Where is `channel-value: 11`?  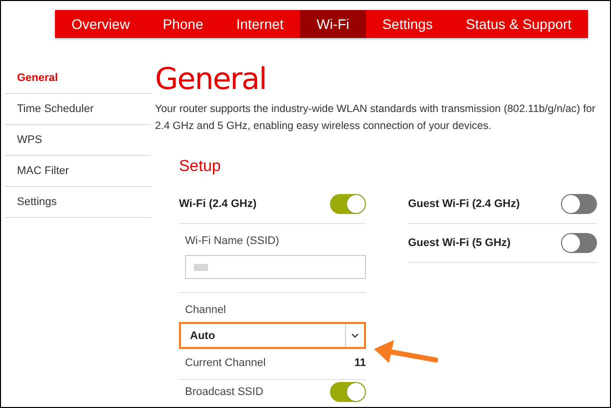 channel-value: 11 is located at coordinates (360, 363).